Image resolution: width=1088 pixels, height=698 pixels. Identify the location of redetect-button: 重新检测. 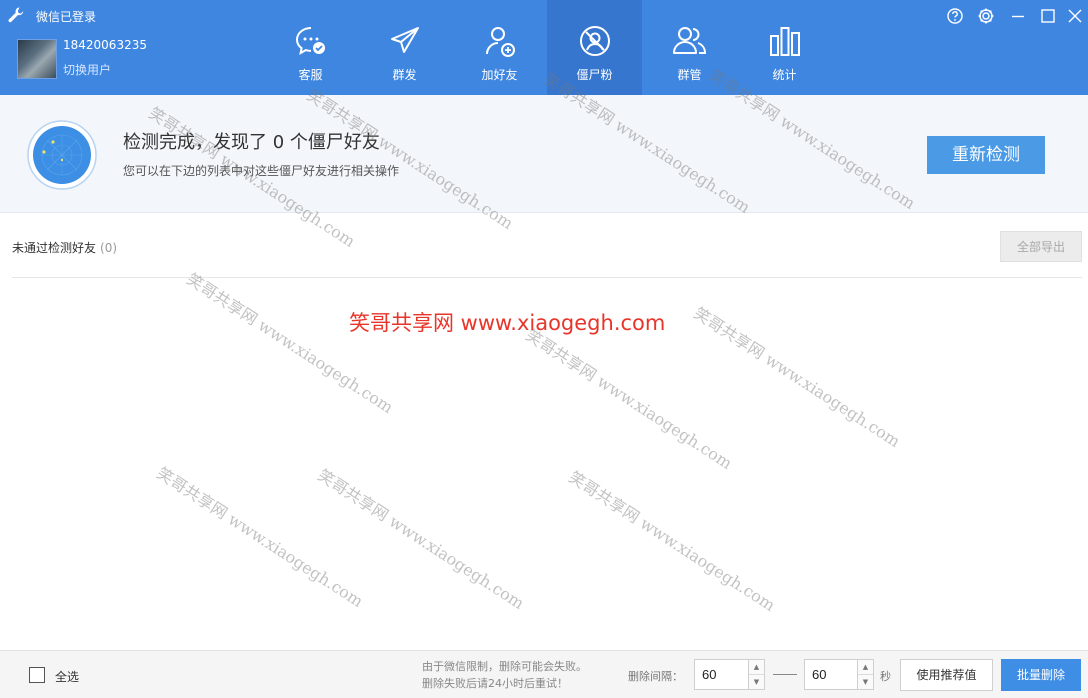
(986, 155).